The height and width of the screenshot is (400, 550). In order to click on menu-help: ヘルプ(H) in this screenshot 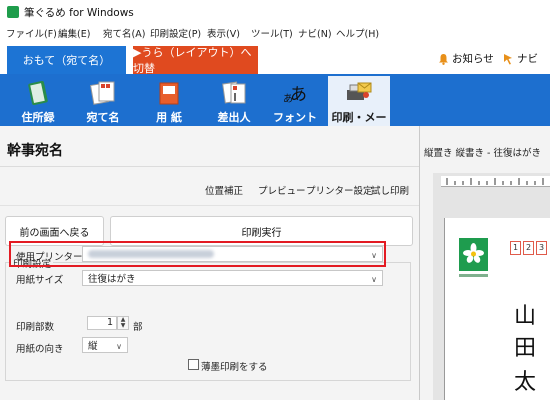, I will do `click(357, 33)`.